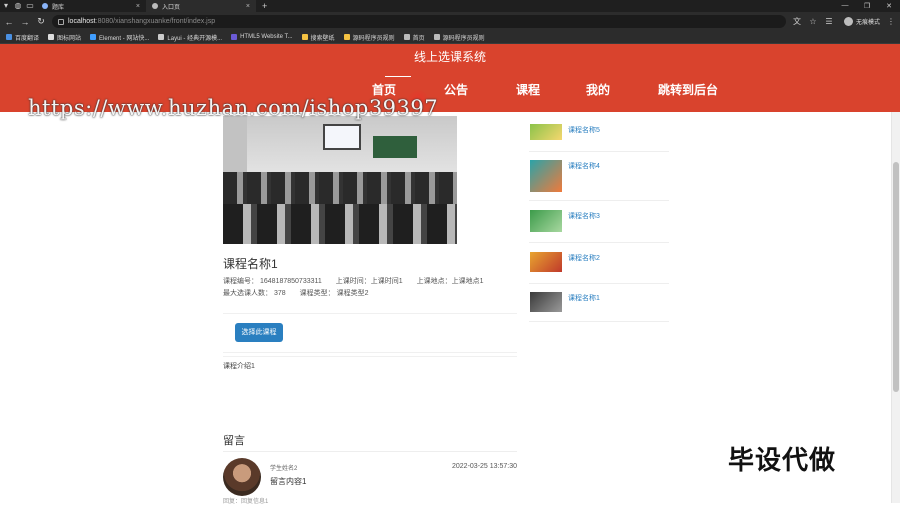 This screenshot has width=900, height=505. What do you see at coordinates (584, 258) in the screenshot?
I see `sidebar-course-name: 课程名称2` at bounding box center [584, 258].